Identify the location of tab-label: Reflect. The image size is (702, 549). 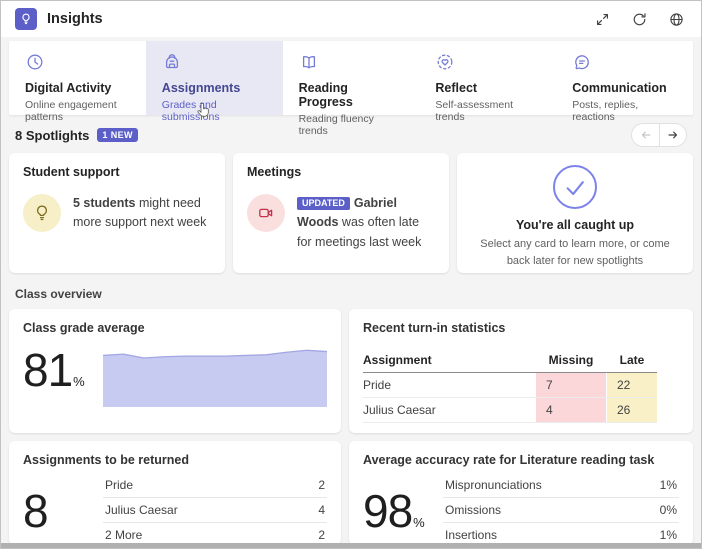
(456, 88).